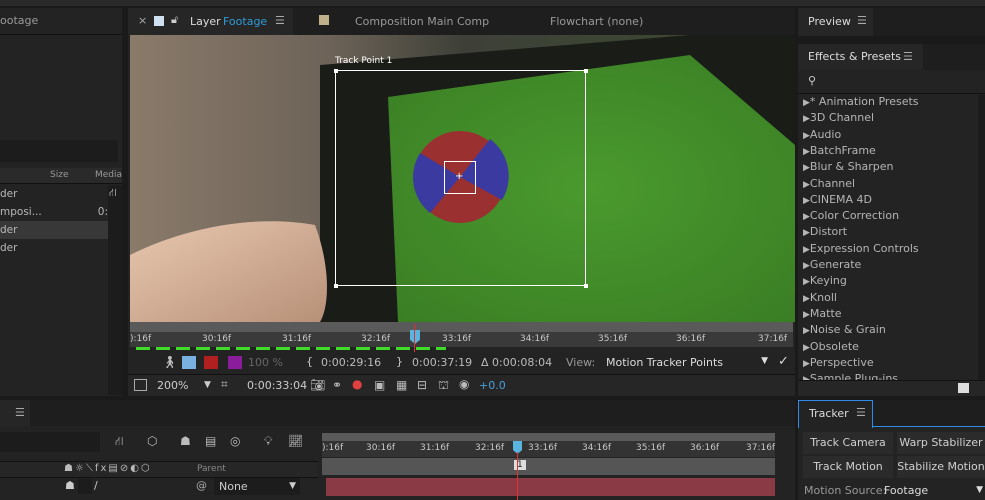 The width and height of the screenshot is (985, 500). Describe the element at coordinates (848, 166) in the screenshot. I see `effects-category: ▶Blur & Sharpen` at that location.